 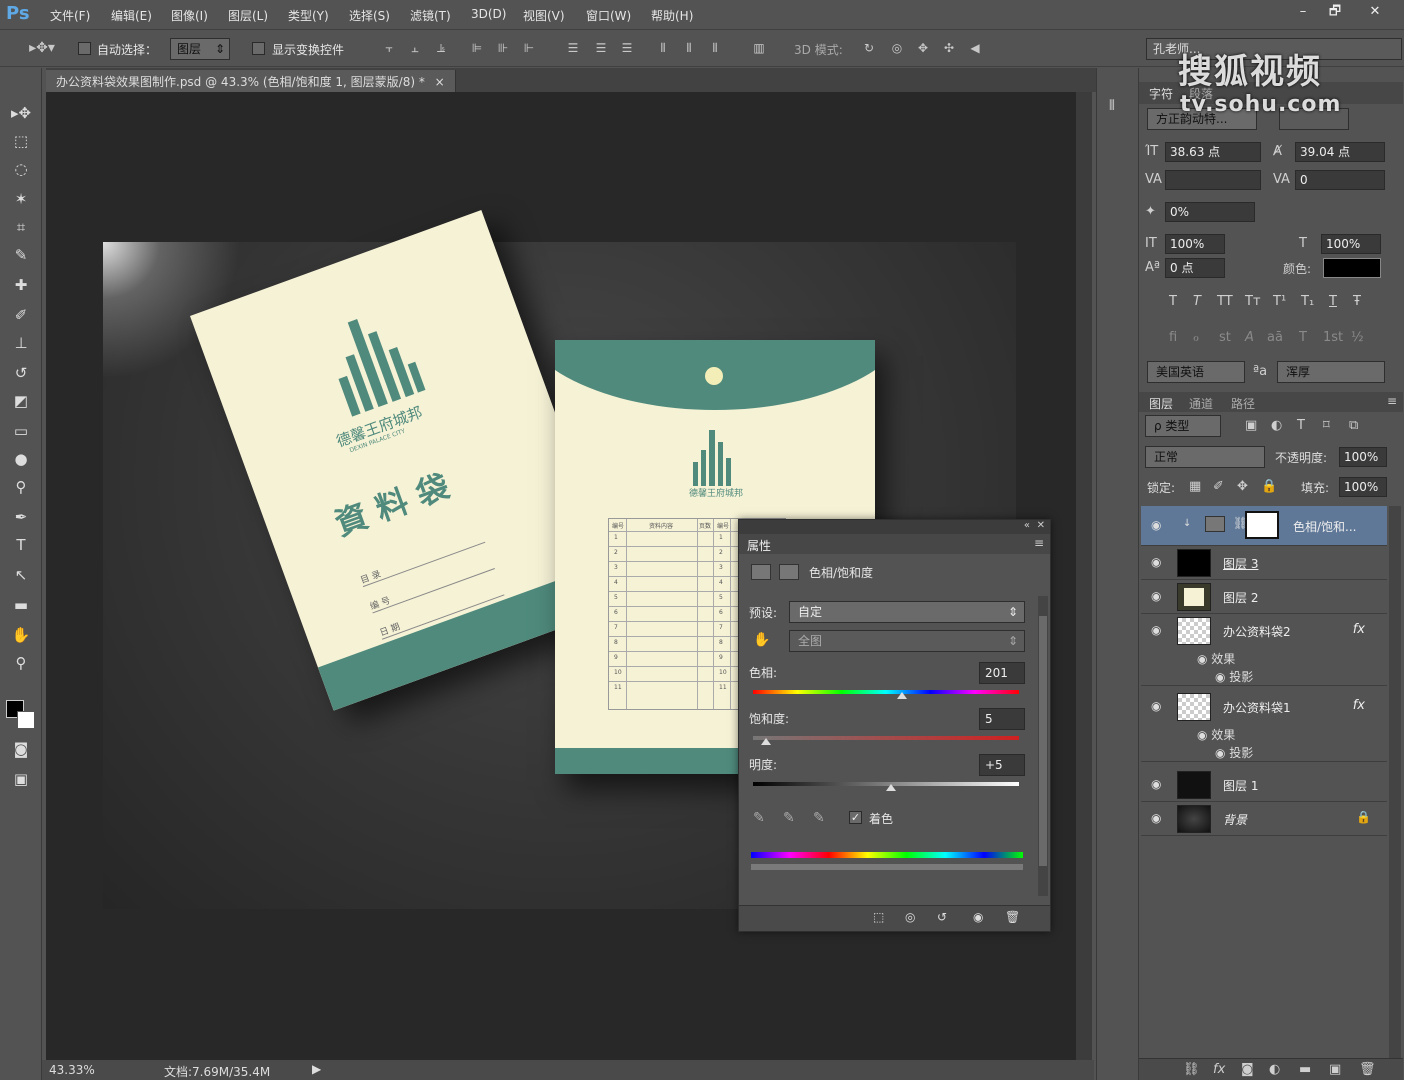 I want to click on new-adjustment-icon: ◐, so click(x=1274, y=1069).